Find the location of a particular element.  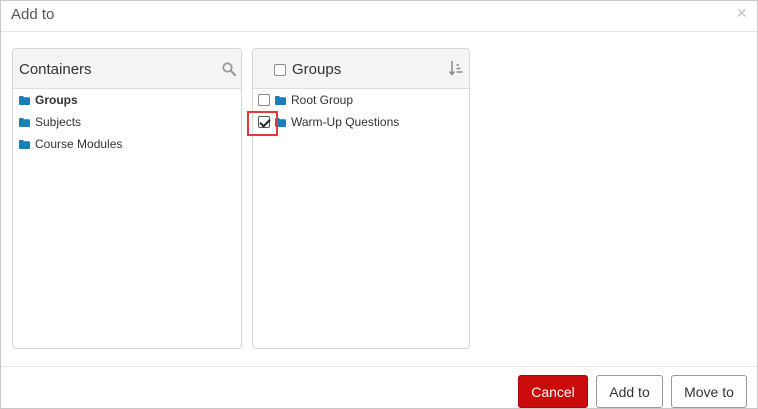

select-all-checkbox is located at coordinates (280, 70).